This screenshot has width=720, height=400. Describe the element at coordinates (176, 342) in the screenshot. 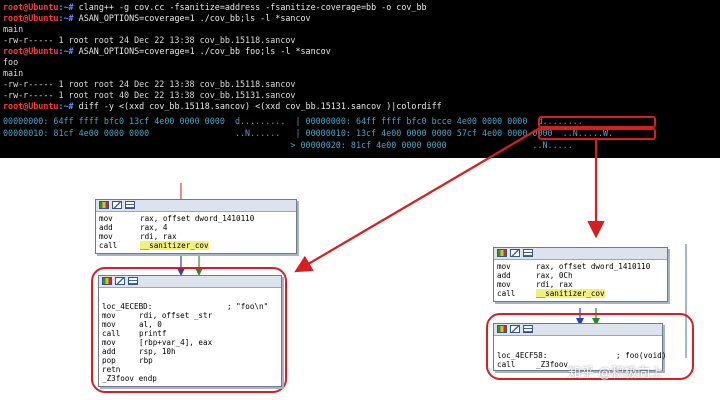

I see `asm-args: [rbp+var_4], eax` at that location.